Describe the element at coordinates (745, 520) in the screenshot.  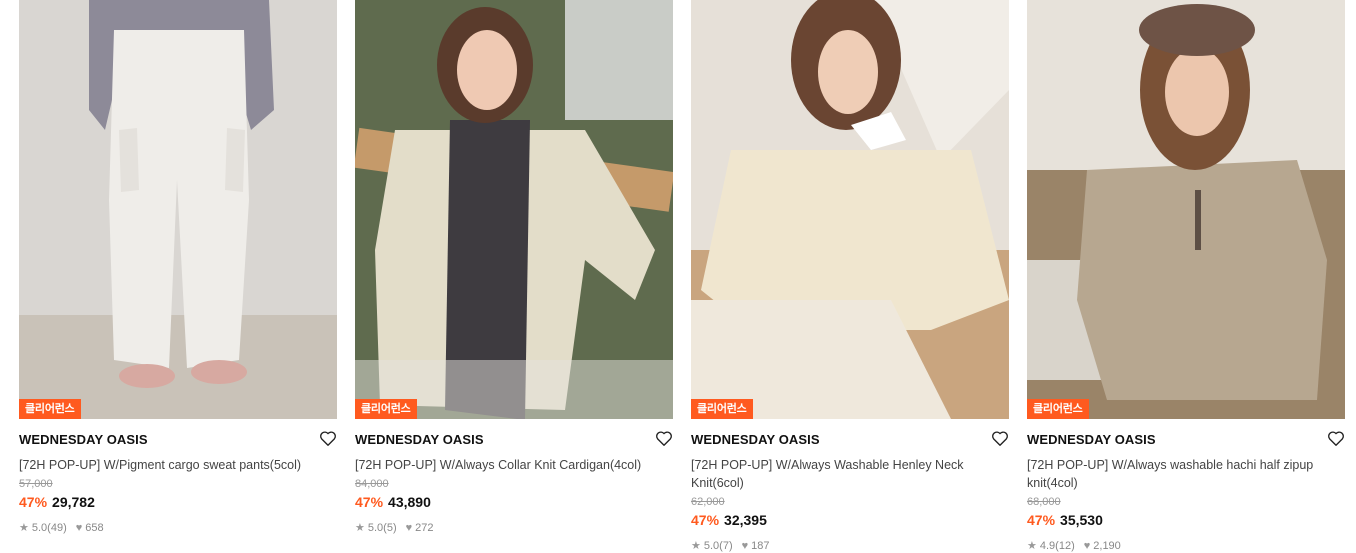
I see `sale-price: 32,395` at that location.